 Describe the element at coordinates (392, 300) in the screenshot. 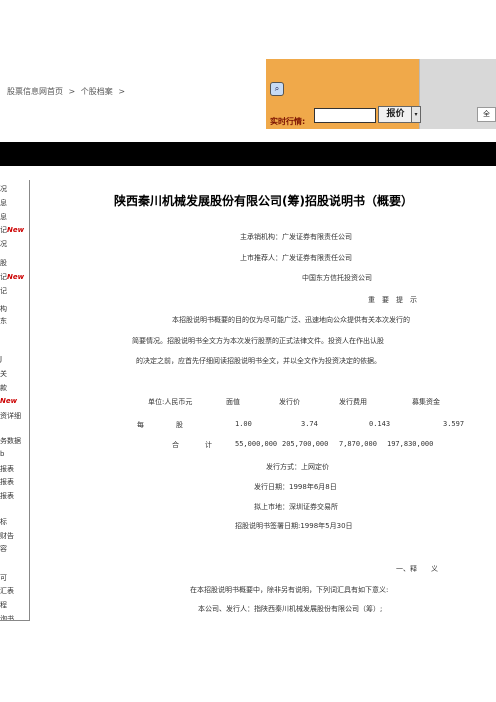

I see `notice-title: 重 要 提 示` at that location.